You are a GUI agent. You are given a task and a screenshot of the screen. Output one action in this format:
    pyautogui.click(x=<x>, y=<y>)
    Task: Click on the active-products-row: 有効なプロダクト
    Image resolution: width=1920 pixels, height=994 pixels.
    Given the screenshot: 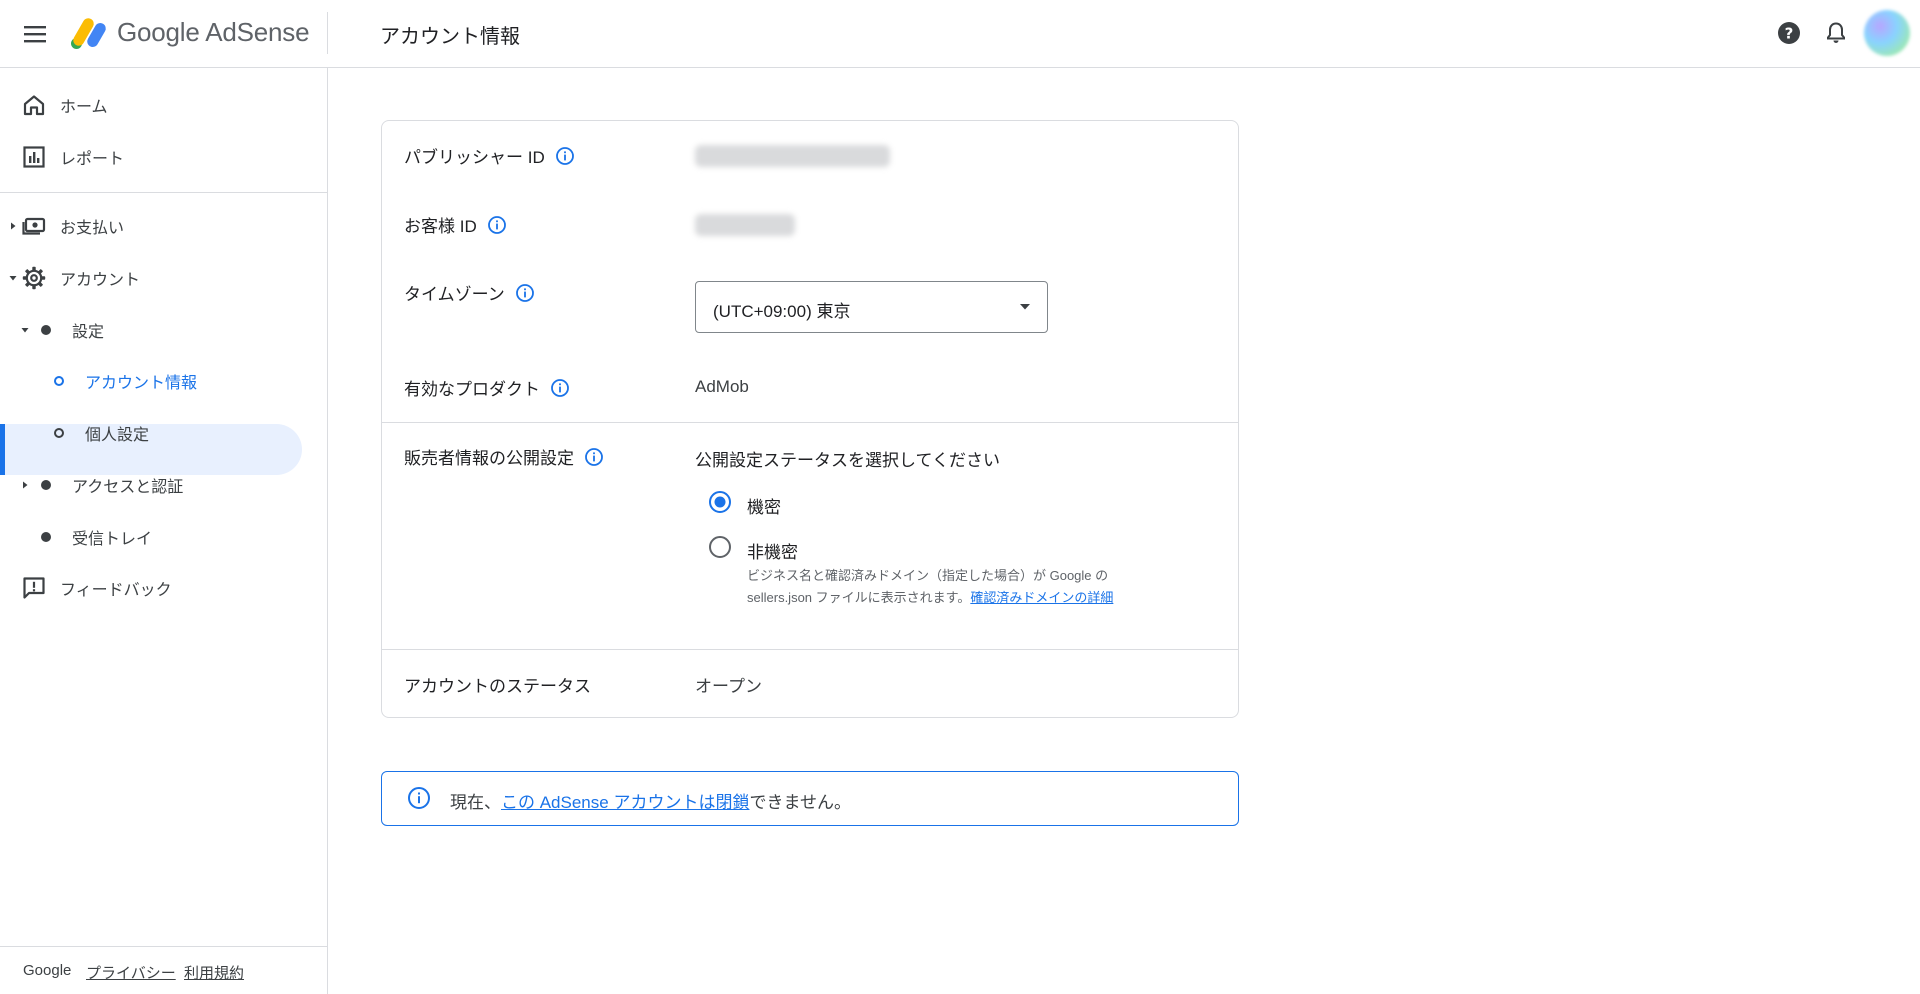 What is the action you would take?
    pyautogui.click(x=487, y=387)
    